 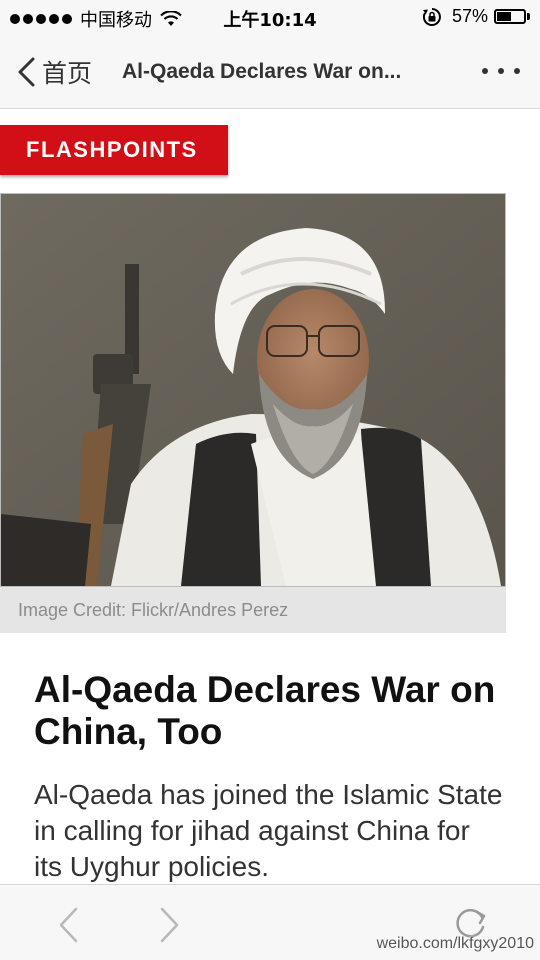 I want to click on status-right: 57%, so click(x=476, y=16).